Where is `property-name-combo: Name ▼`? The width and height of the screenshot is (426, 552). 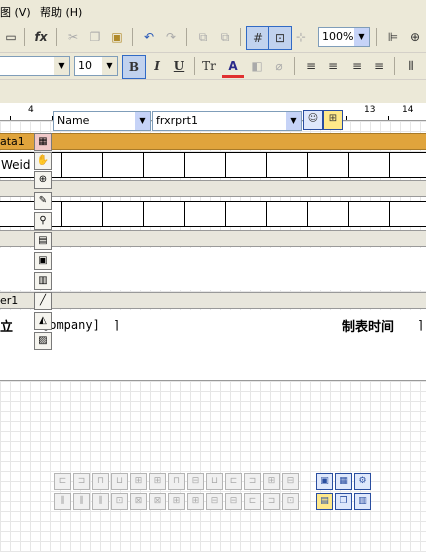
property-name-combo: Name ▼ is located at coordinates (102, 121).